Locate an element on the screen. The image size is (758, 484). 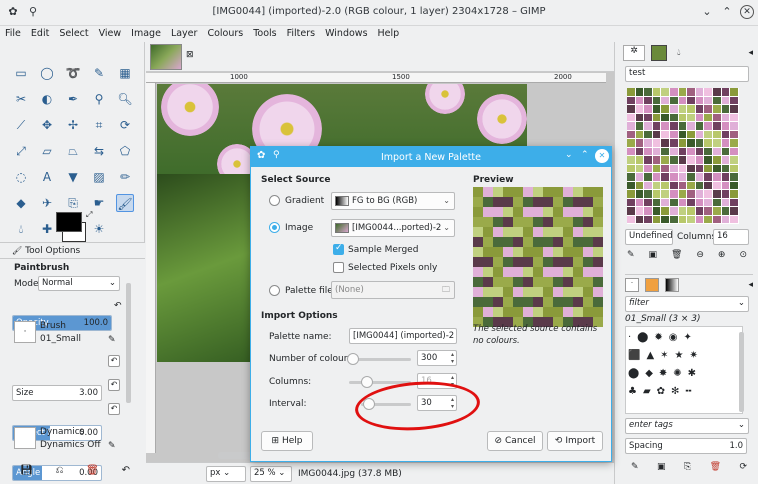
ellipse-select-icon: ◯ is located at coordinates (47, 73).